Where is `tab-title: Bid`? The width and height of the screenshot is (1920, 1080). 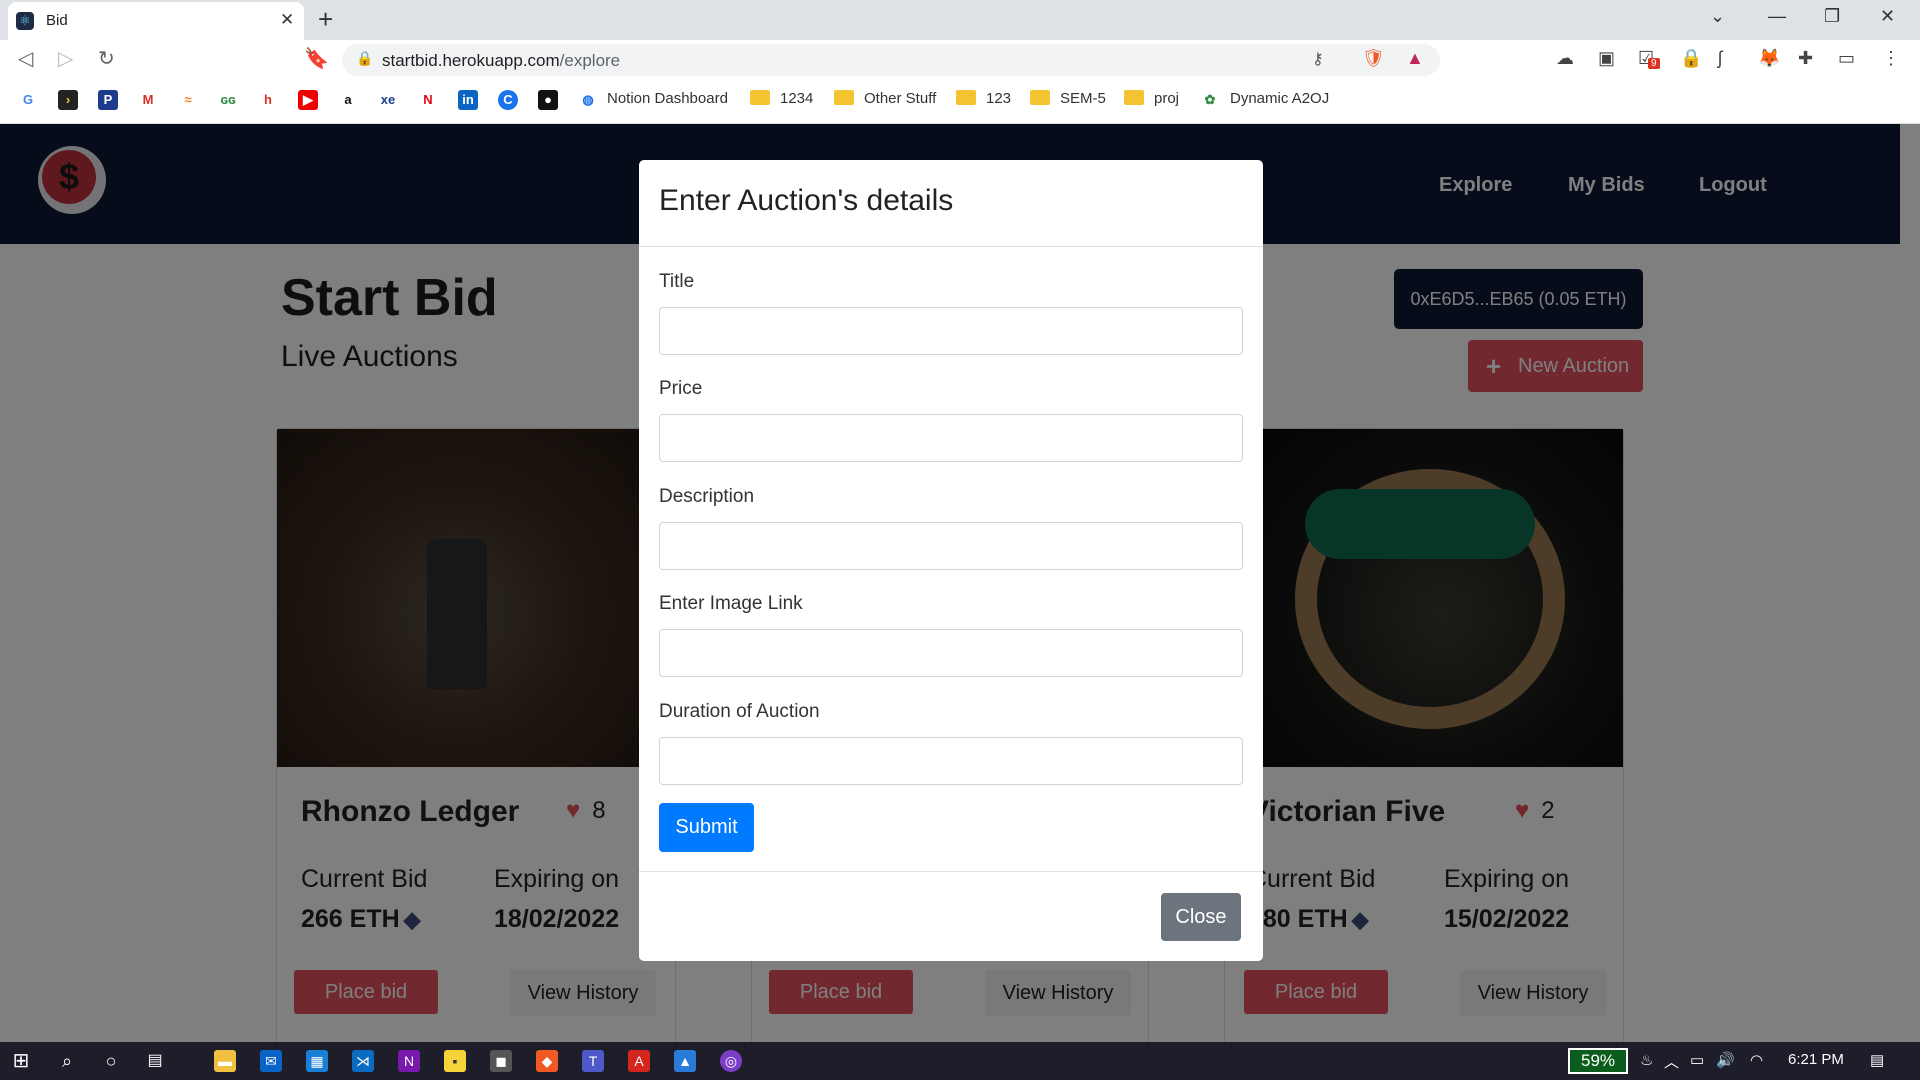
tab-title: Bid is located at coordinates (57, 20).